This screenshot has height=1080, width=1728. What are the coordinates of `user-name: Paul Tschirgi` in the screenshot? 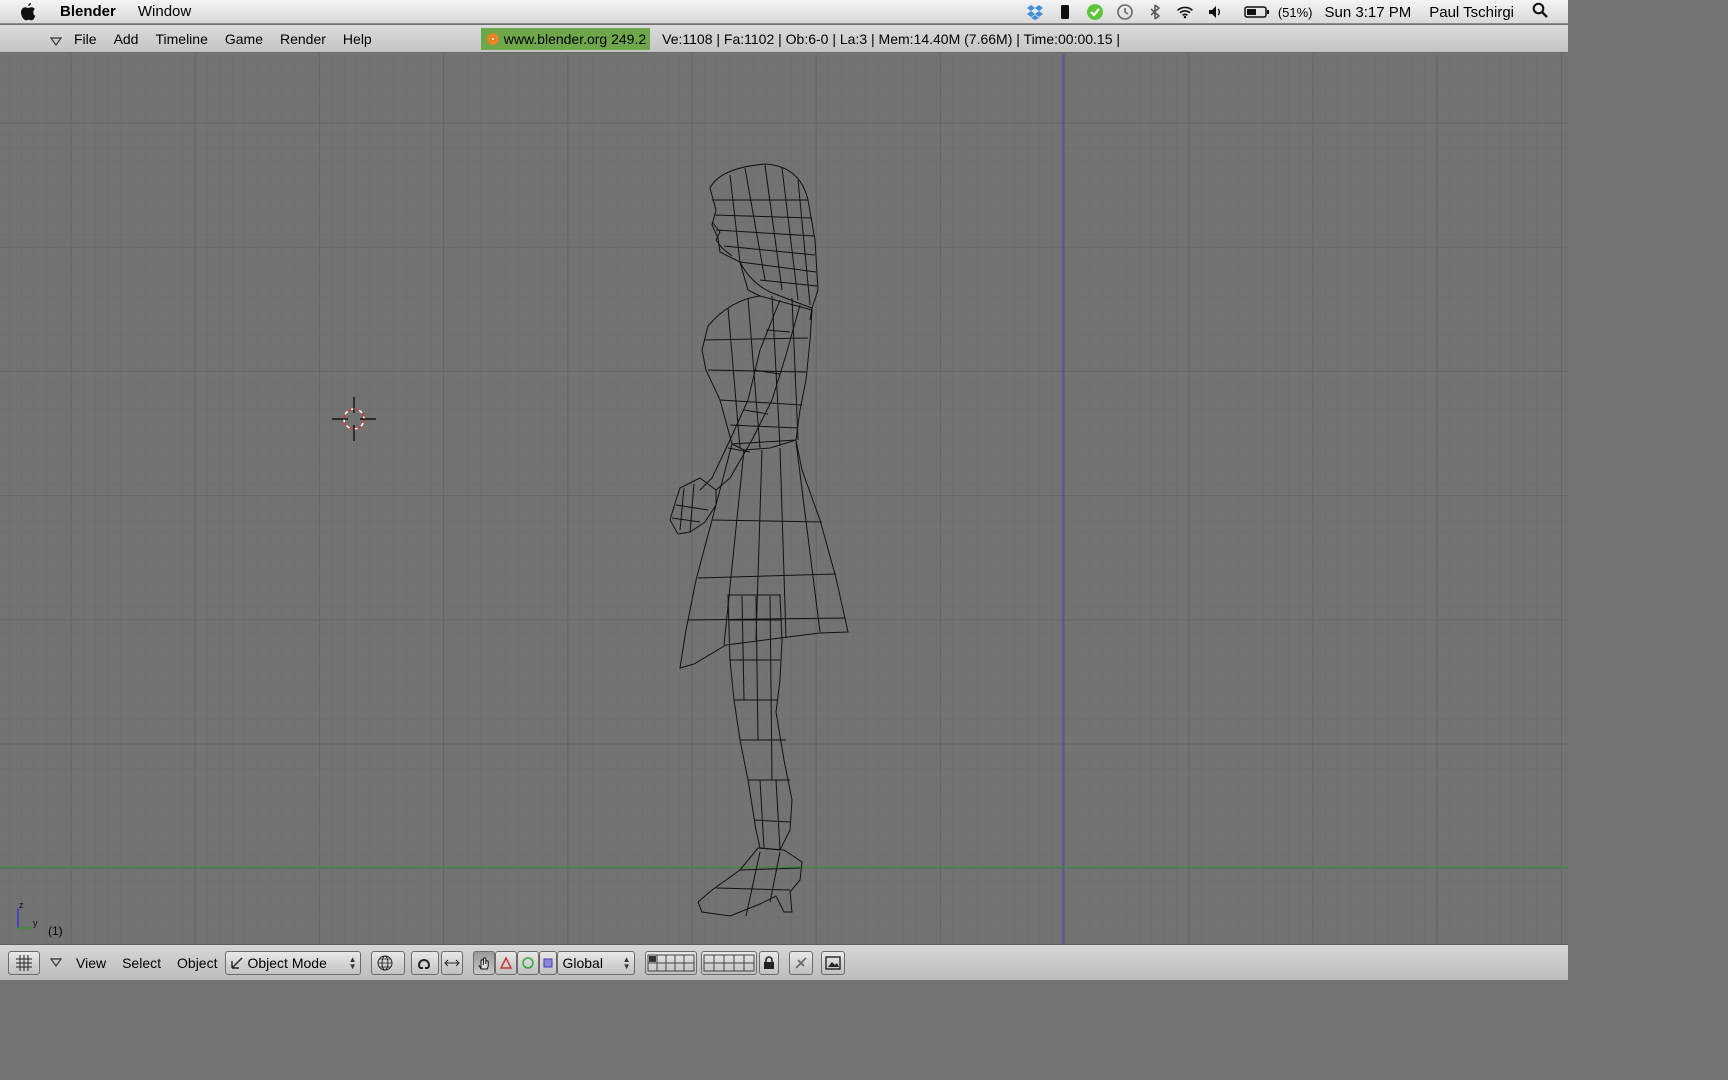 It's located at (1471, 12).